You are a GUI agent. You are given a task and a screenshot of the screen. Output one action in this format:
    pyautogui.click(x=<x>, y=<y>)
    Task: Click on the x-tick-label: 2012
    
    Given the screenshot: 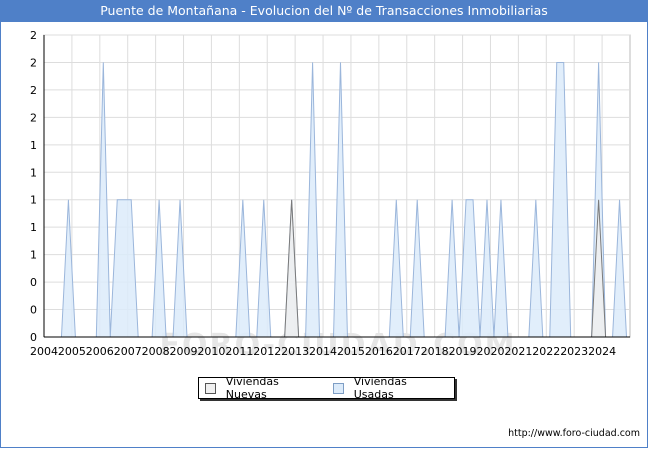 What is the action you would take?
    pyautogui.click(x=267, y=351)
    